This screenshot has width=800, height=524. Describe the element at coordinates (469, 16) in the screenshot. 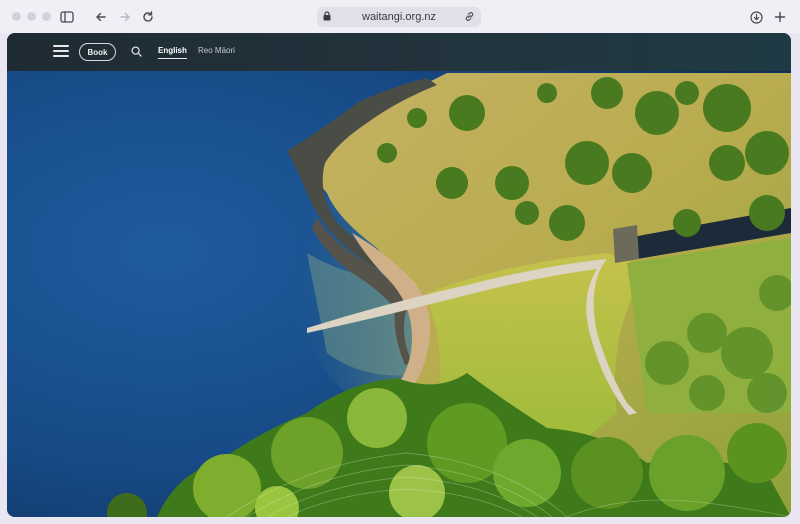

I see `link-icon` at that location.